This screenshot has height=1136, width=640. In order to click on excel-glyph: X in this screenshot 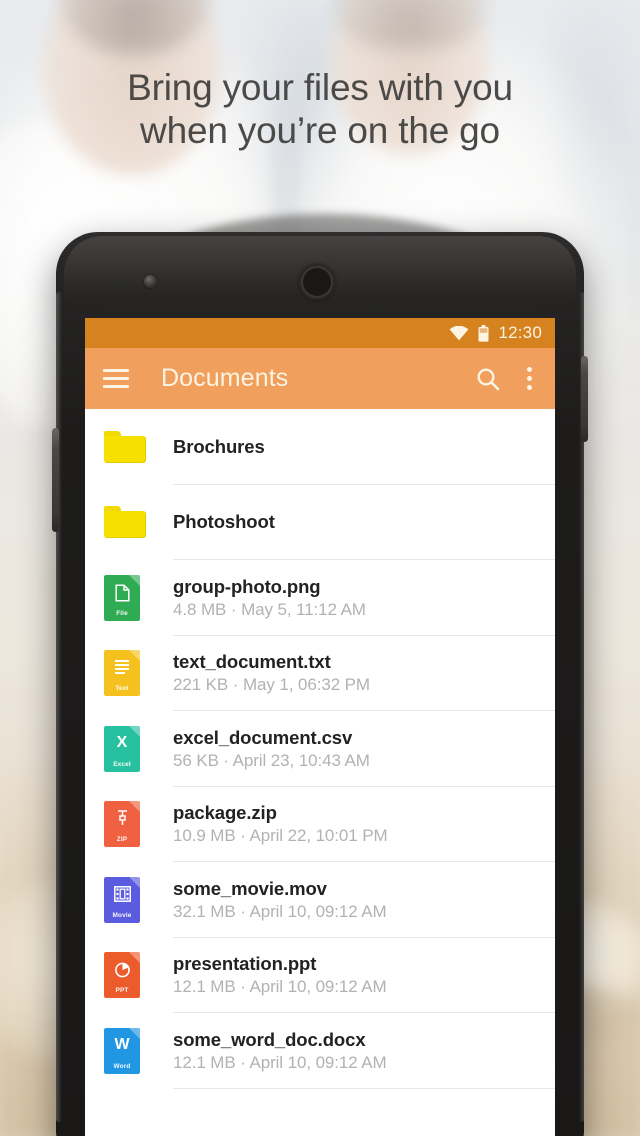, I will do `click(122, 742)`.